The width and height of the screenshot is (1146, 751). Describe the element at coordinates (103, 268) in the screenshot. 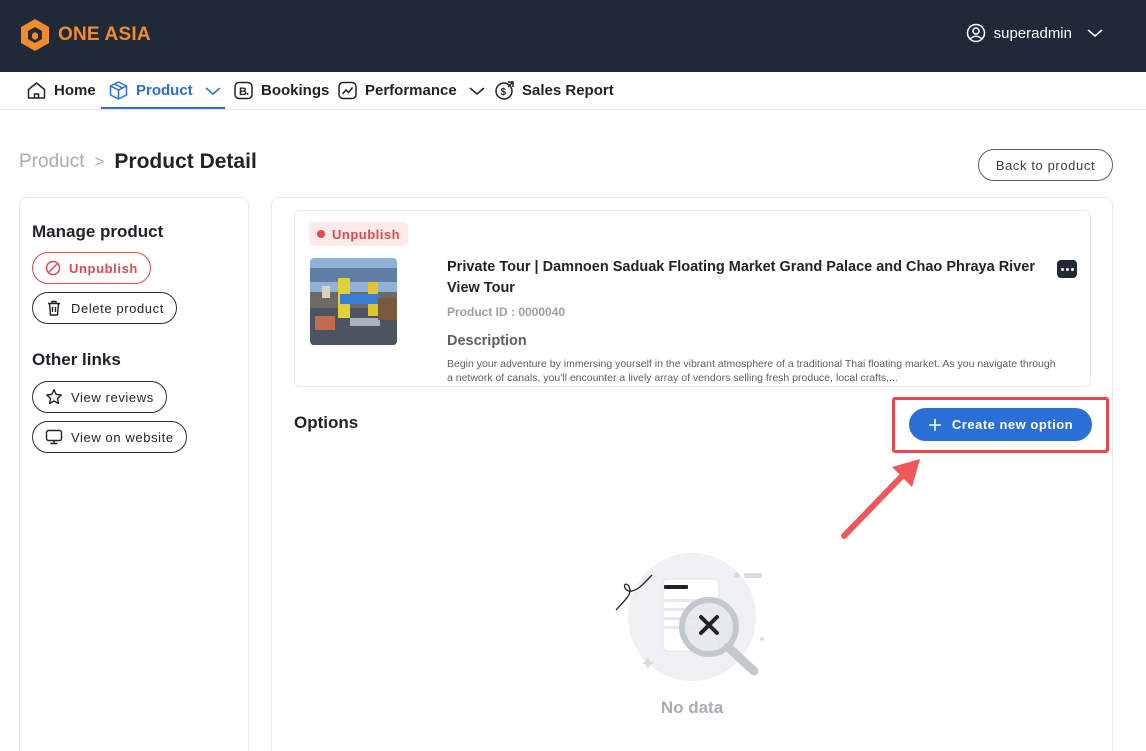

I see `unpublish-label: Unpublish` at that location.